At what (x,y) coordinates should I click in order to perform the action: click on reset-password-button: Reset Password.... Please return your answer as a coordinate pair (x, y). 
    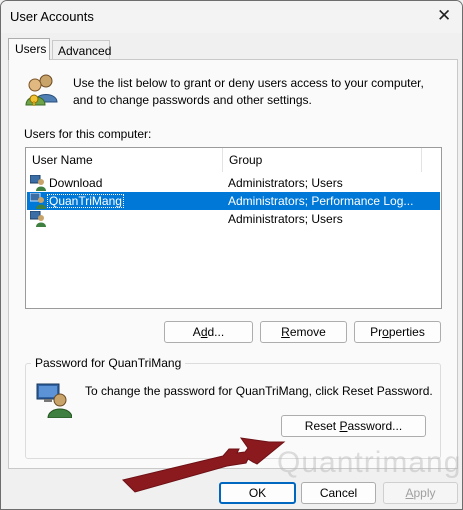
    Looking at the image, I should click on (353, 426).